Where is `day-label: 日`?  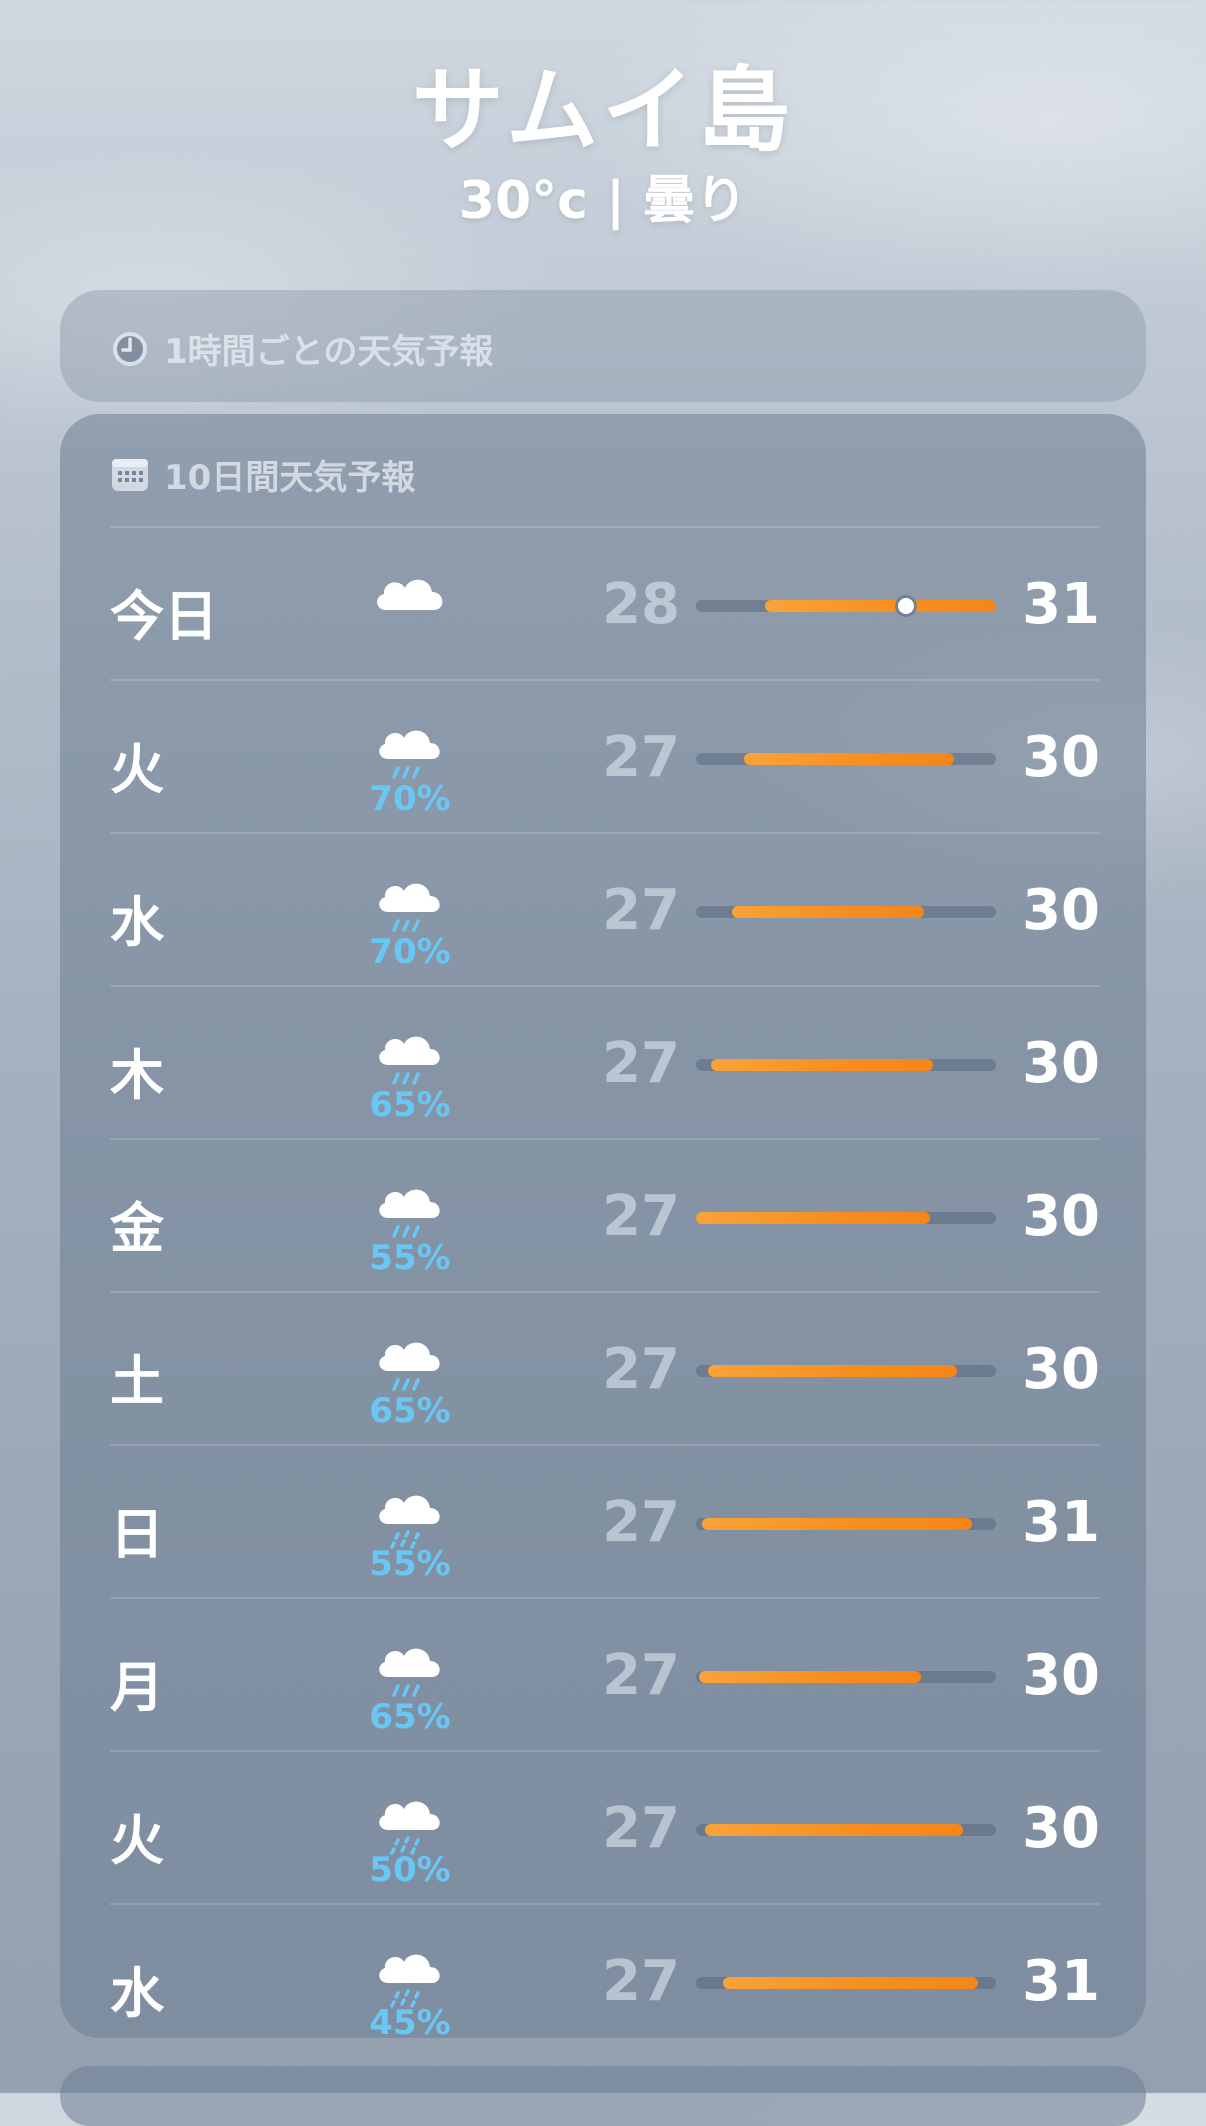
day-label: 日 is located at coordinates (137, 1534).